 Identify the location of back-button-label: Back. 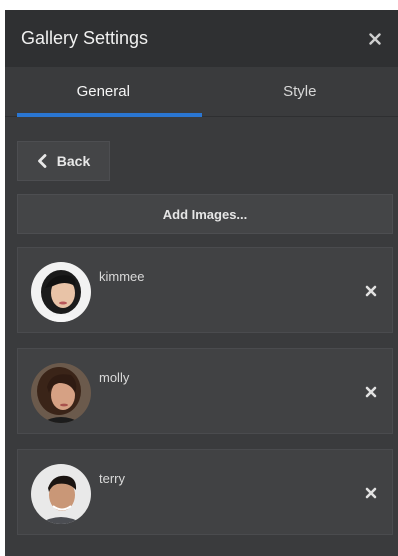
(73, 161).